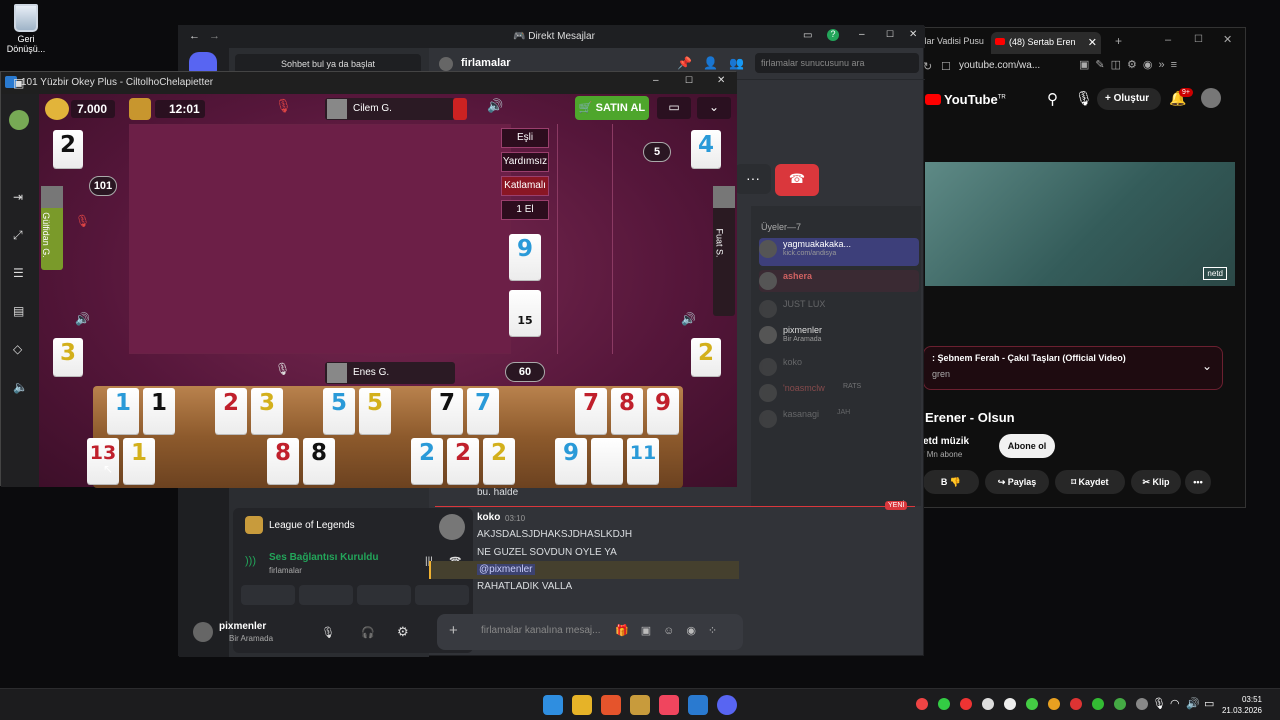 Image resolution: width=1280 pixels, height=720 pixels. What do you see at coordinates (18, 197) in the screenshot?
I see `login-icon: ⇥` at bounding box center [18, 197].